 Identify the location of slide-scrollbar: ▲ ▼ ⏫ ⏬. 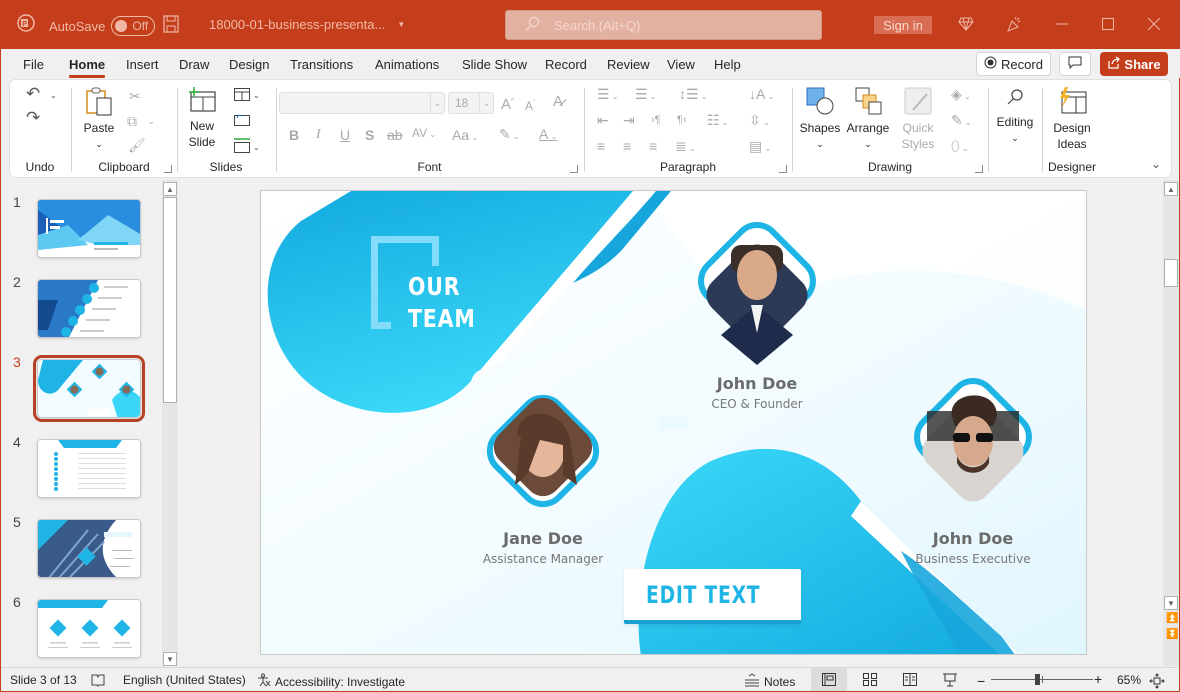
(1171, 423).